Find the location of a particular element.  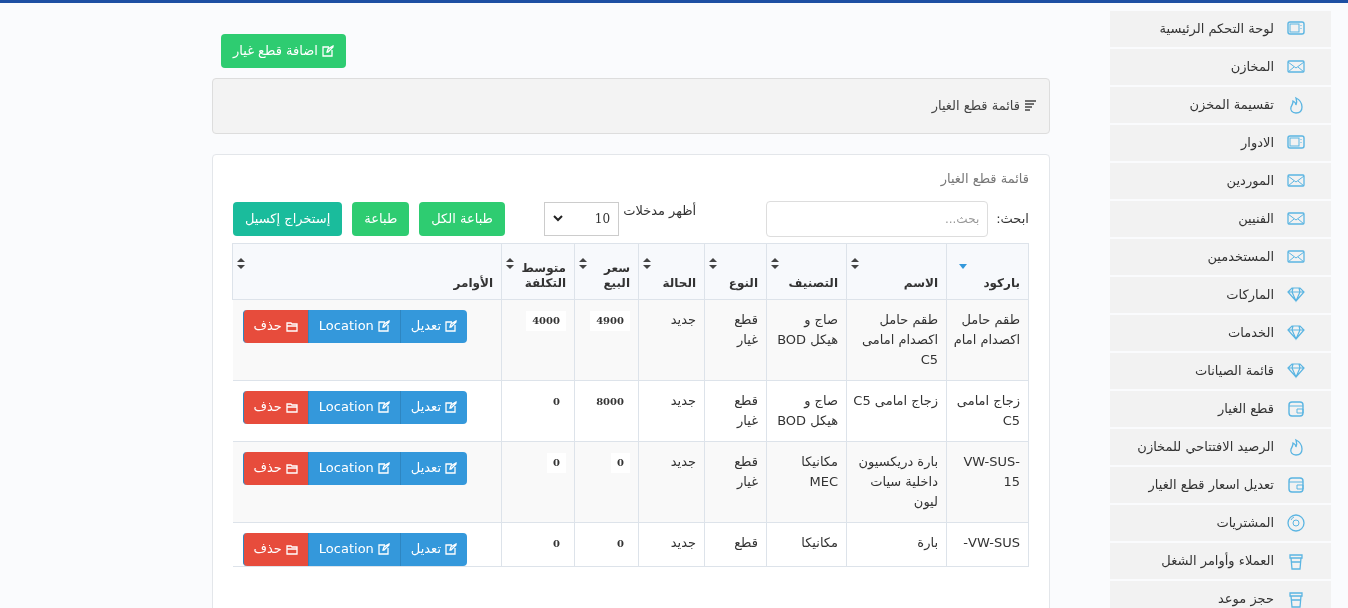

page-length-select: 10 is located at coordinates (582, 218).